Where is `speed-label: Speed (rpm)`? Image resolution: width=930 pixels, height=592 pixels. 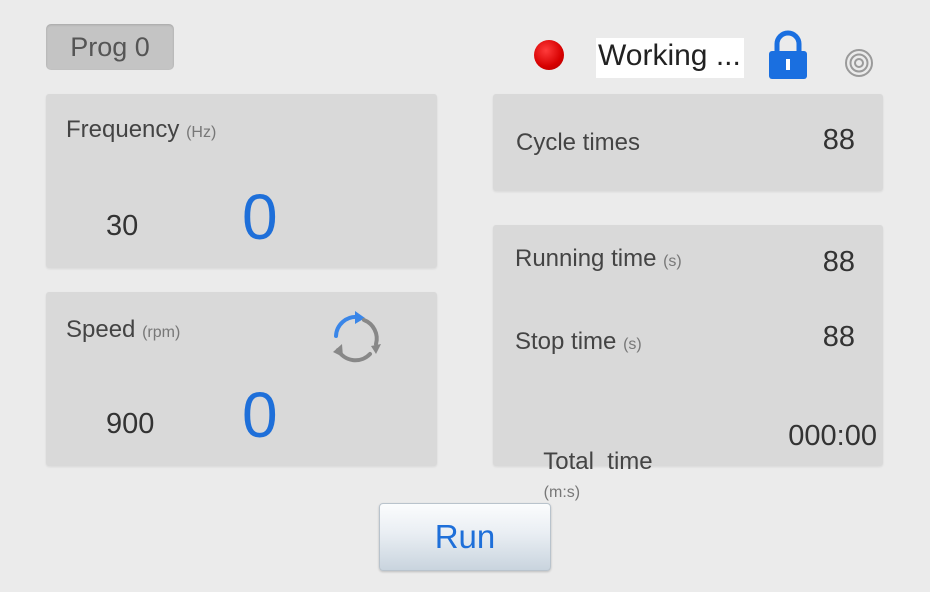
speed-label: Speed (rpm) is located at coordinates (123, 330).